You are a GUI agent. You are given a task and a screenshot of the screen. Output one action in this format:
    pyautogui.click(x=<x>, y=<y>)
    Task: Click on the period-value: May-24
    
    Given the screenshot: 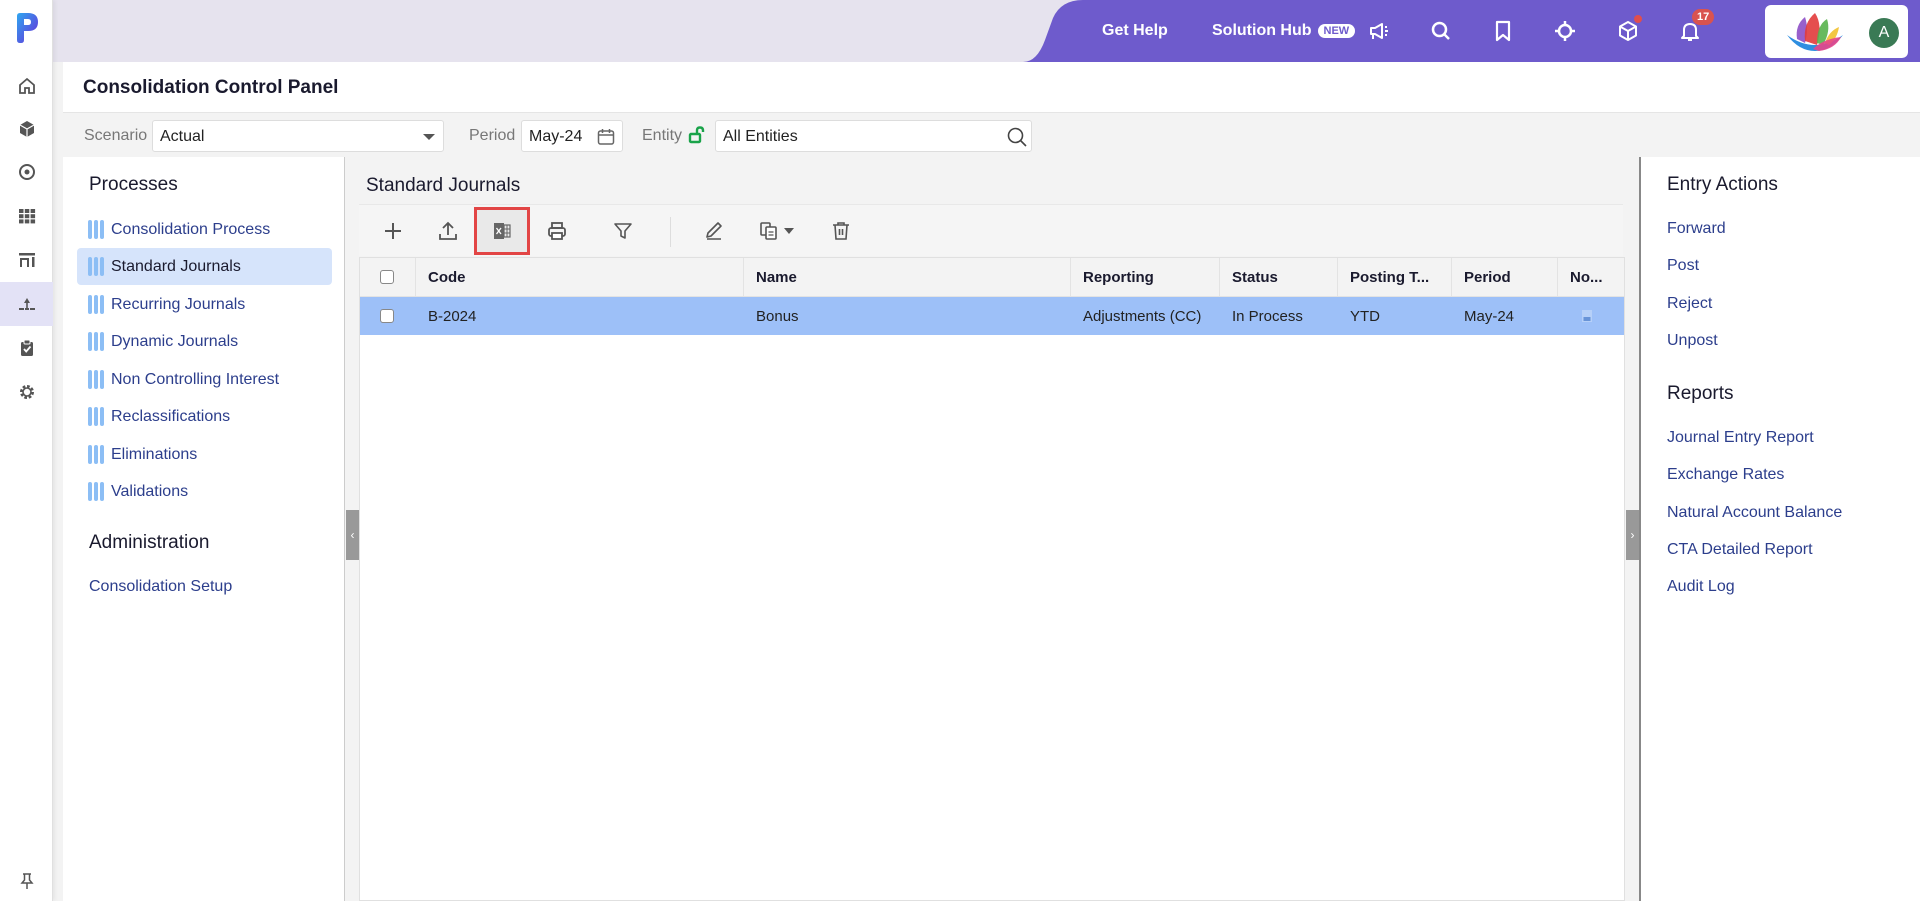 What is the action you would take?
    pyautogui.click(x=556, y=136)
    